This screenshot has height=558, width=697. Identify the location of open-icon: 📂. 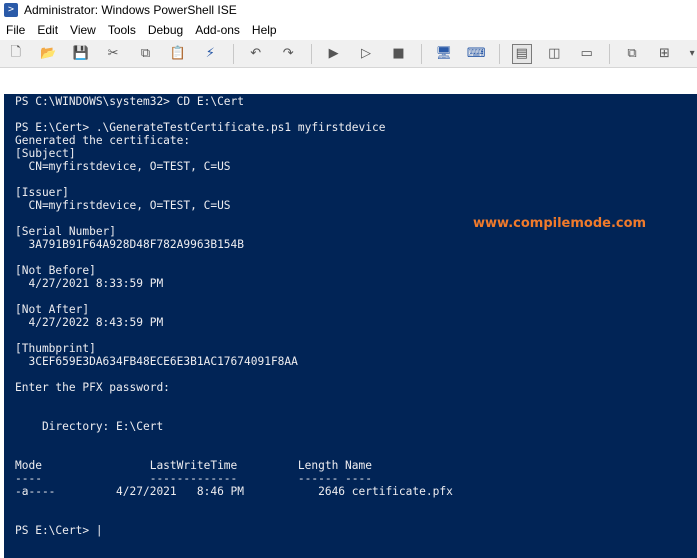
(47, 54).